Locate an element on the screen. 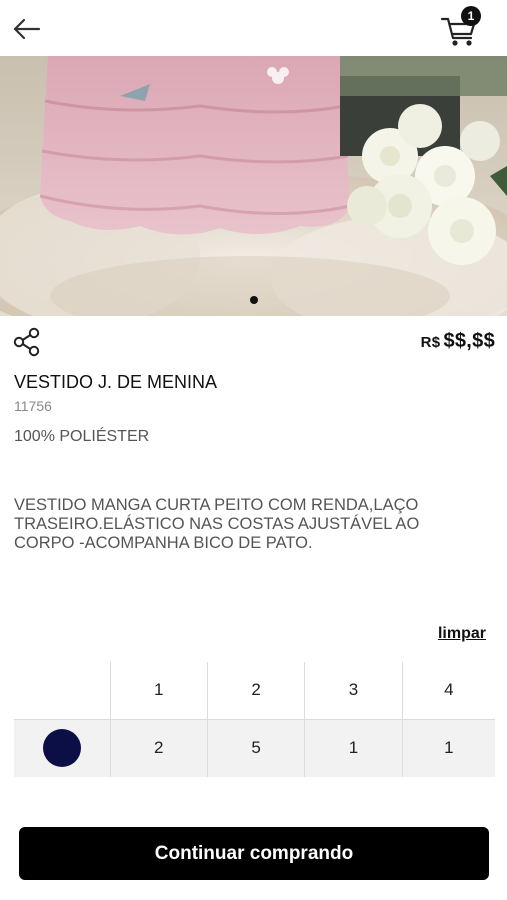 The height and width of the screenshot is (900, 507). share-button is located at coordinates (27, 342).